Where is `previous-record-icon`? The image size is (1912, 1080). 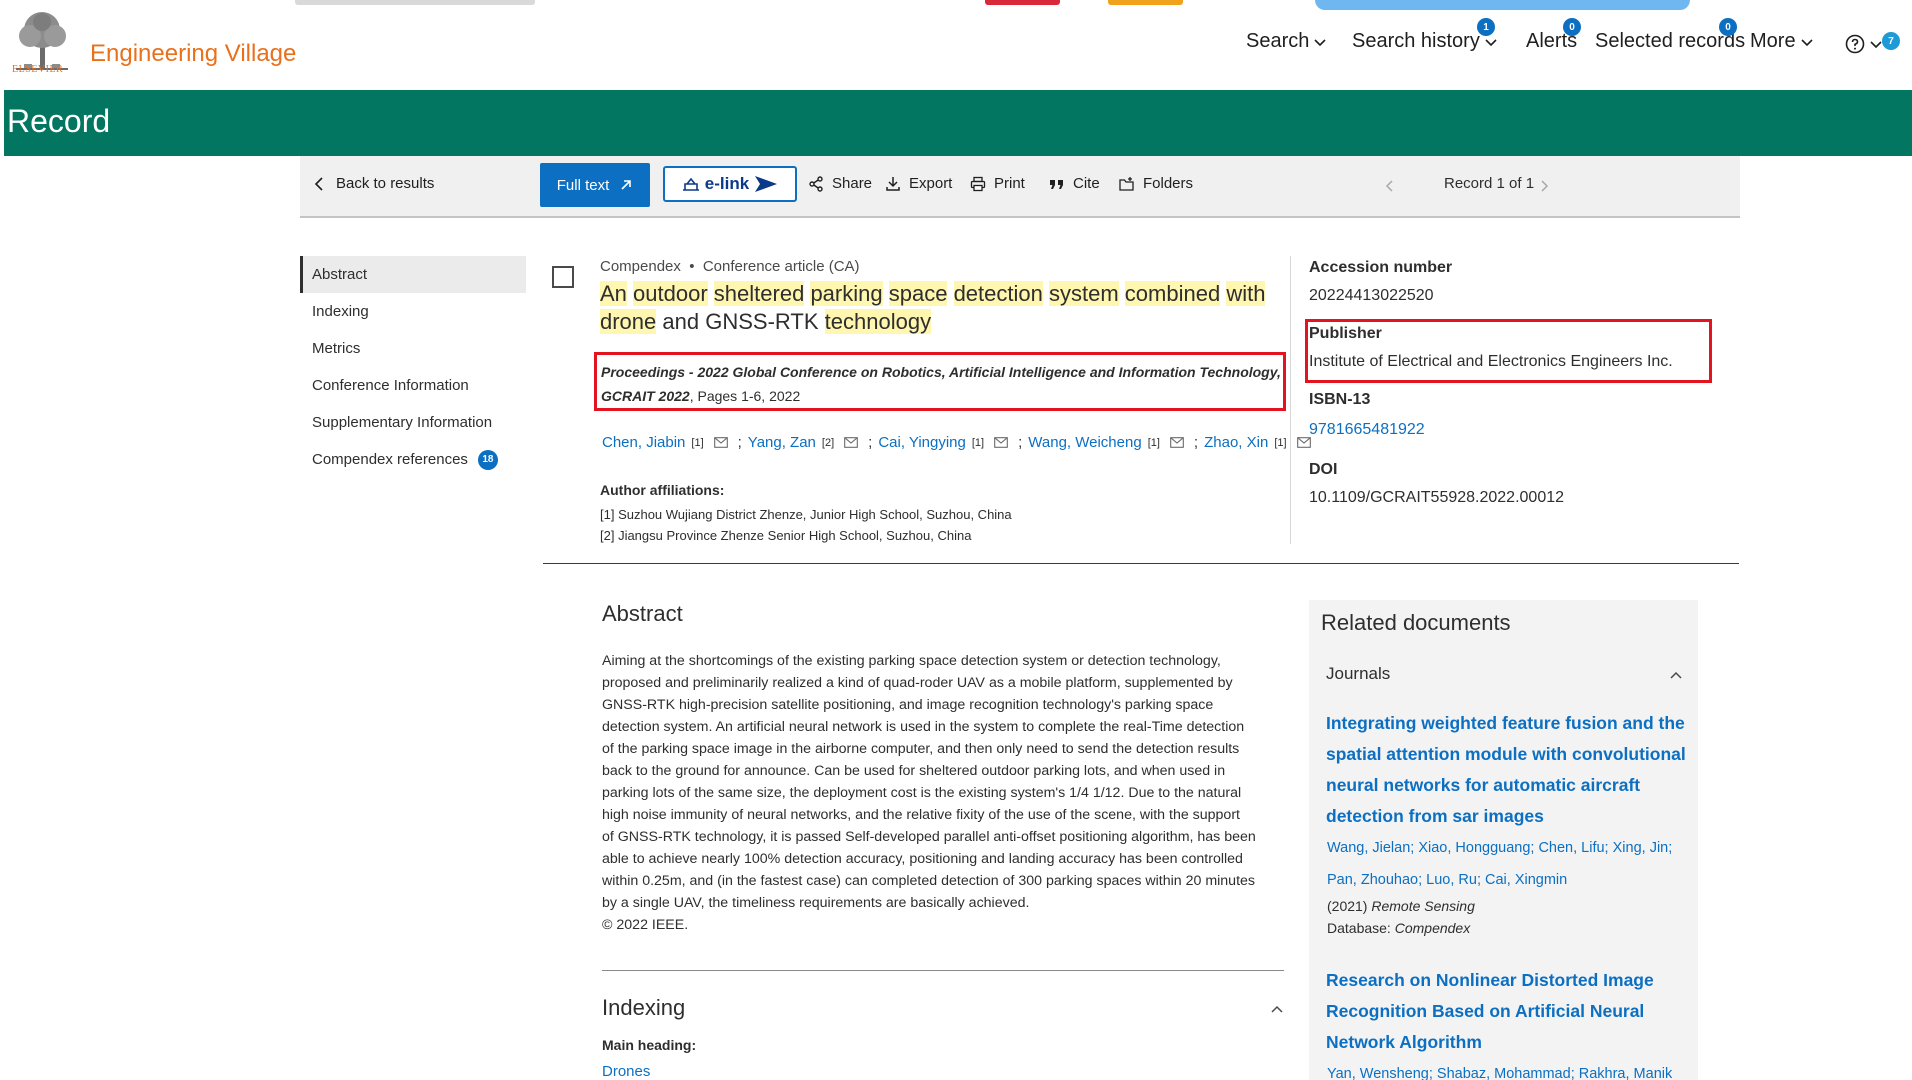
previous-record-icon is located at coordinates (1390, 186).